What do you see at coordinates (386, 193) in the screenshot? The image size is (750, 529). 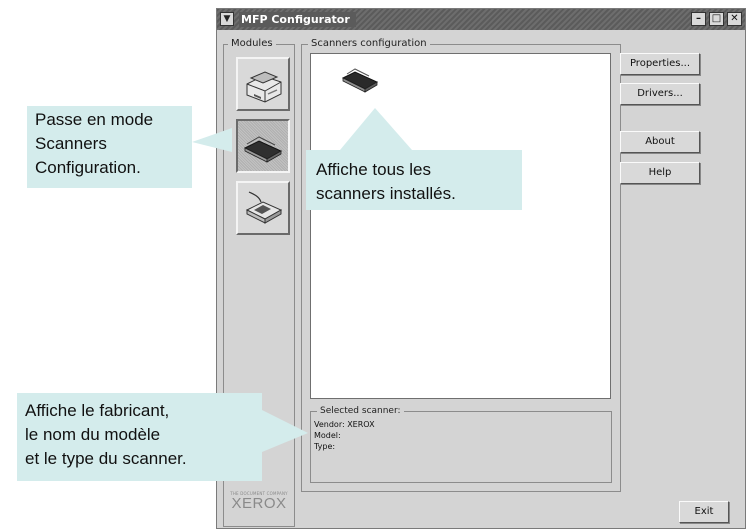 I see `callout-installed-scanners-line-2: scanners installés.` at bounding box center [386, 193].